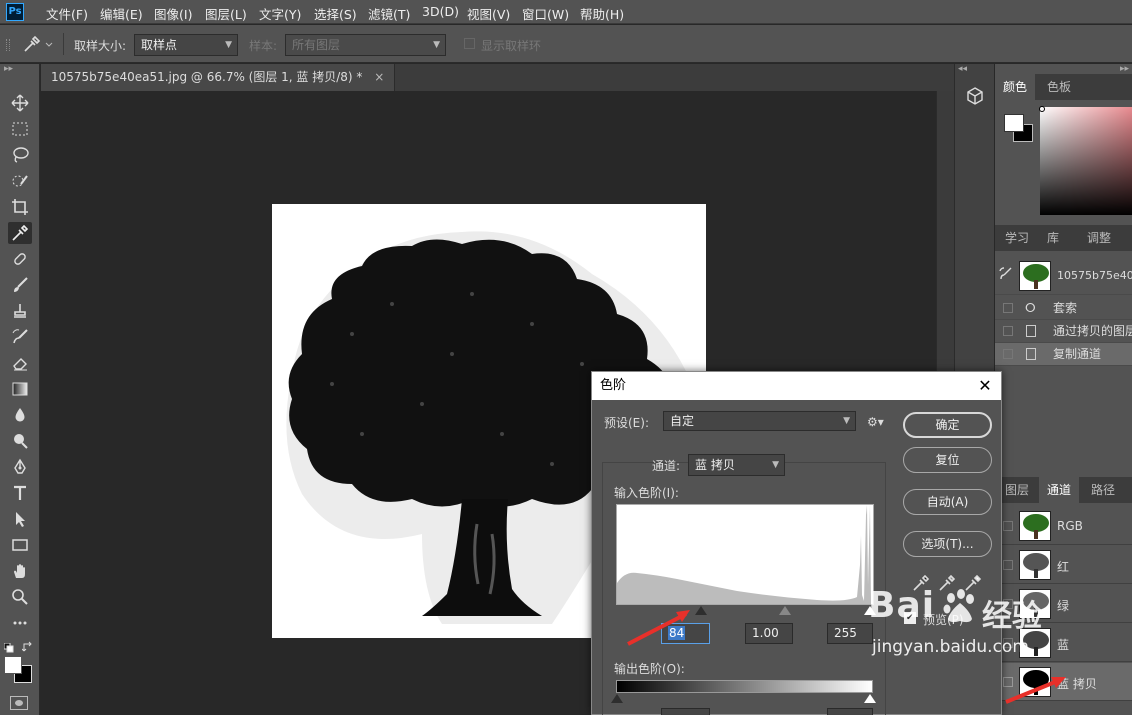 This screenshot has height=715, width=1132. What do you see at coordinates (20, 181) in the screenshot?
I see `quick-selection-tool-icon` at bounding box center [20, 181].